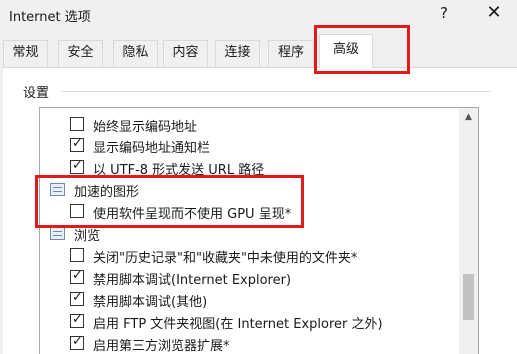  Describe the element at coordinates (25, 53) in the screenshot. I see `tab-general: 常规` at that location.